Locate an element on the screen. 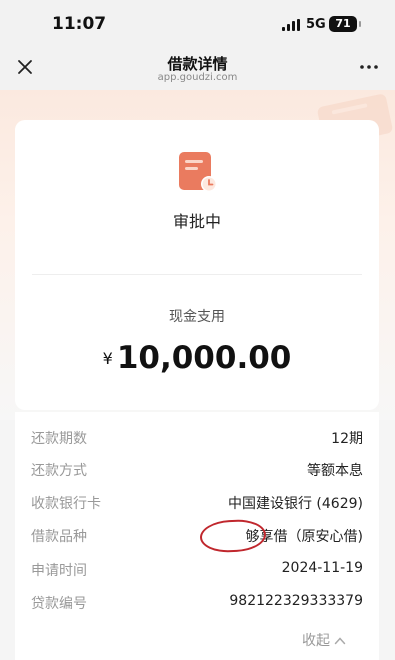  currency-symbol: ¥ is located at coordinates (107, 358).